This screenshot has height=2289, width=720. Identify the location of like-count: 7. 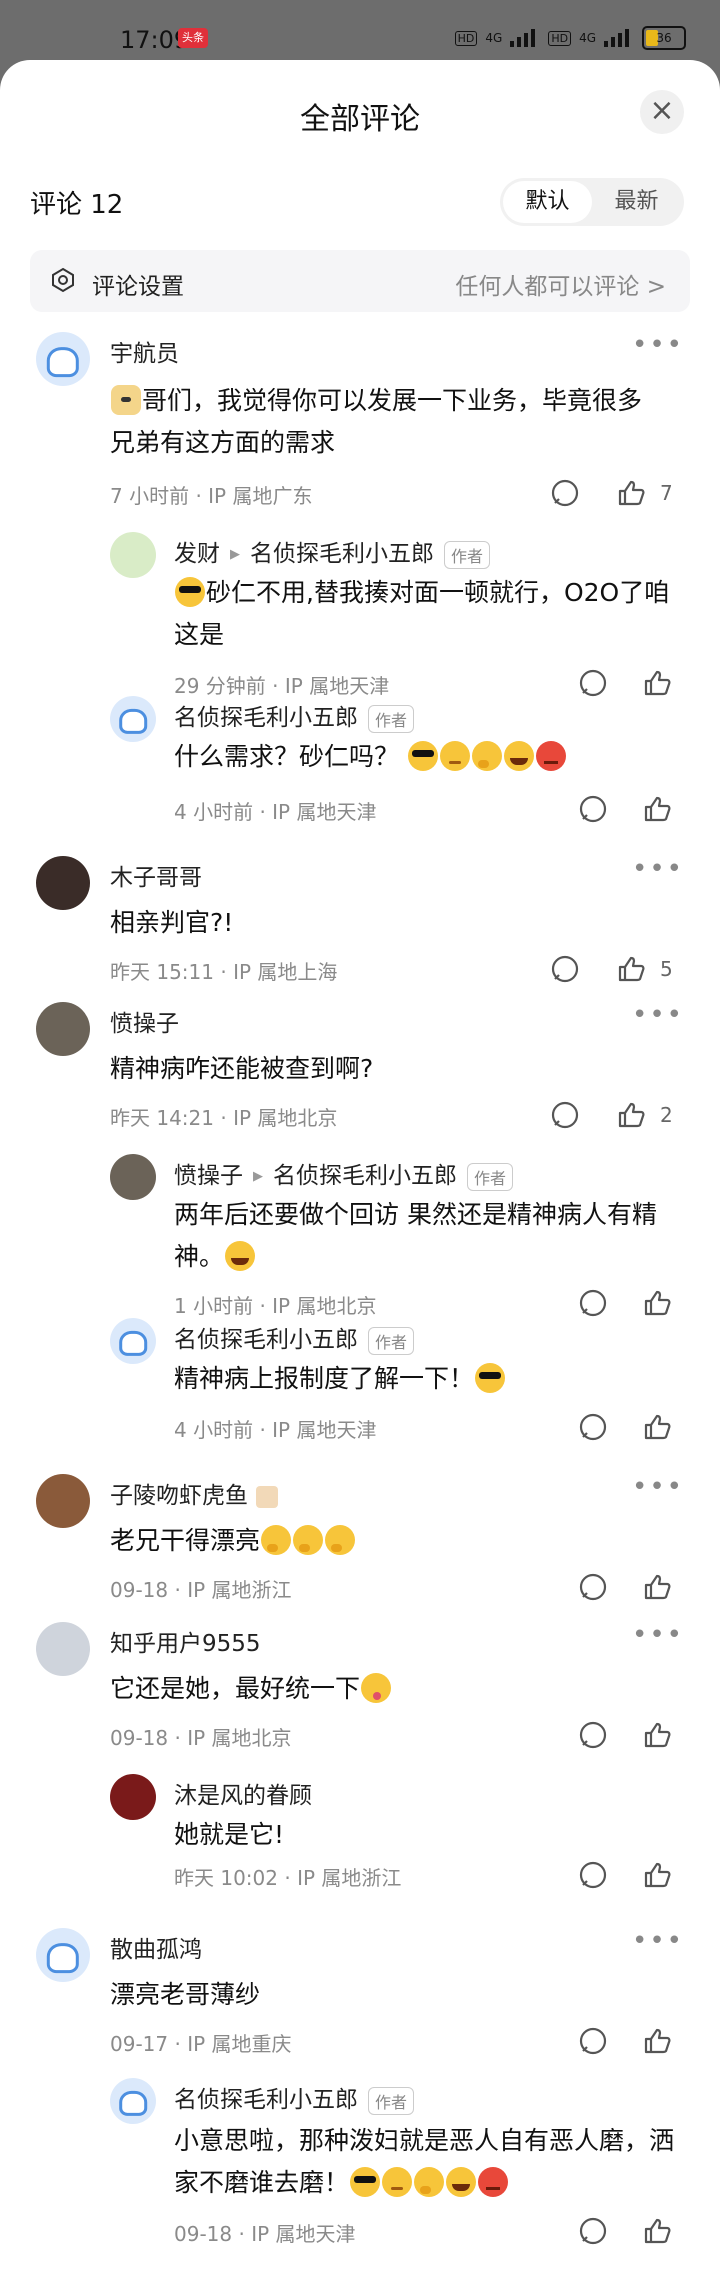
(666, 493).